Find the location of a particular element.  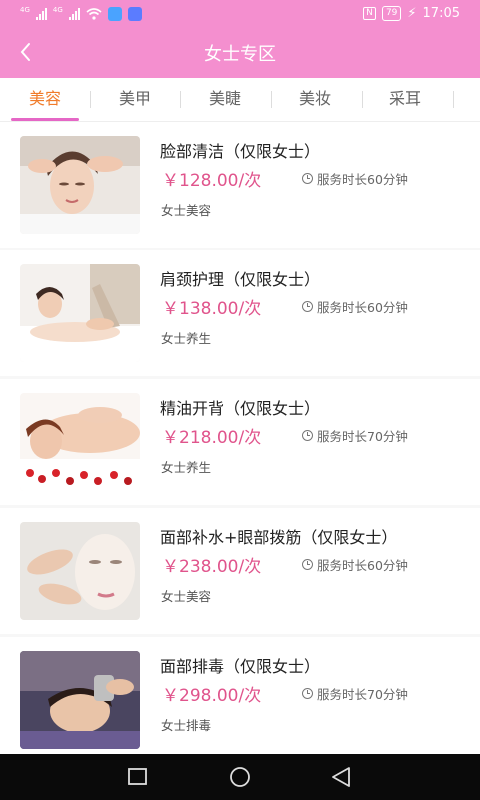

service-price: ￥128.00/次 is located at coordinates (212, 181).